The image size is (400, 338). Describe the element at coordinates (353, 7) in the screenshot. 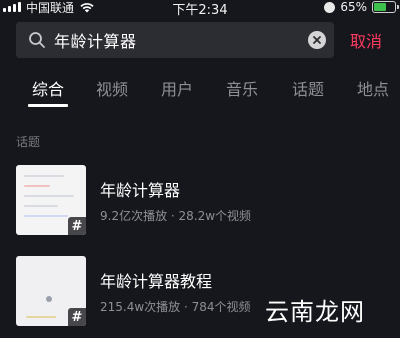

I see `battery-percent: 65%` at that location.